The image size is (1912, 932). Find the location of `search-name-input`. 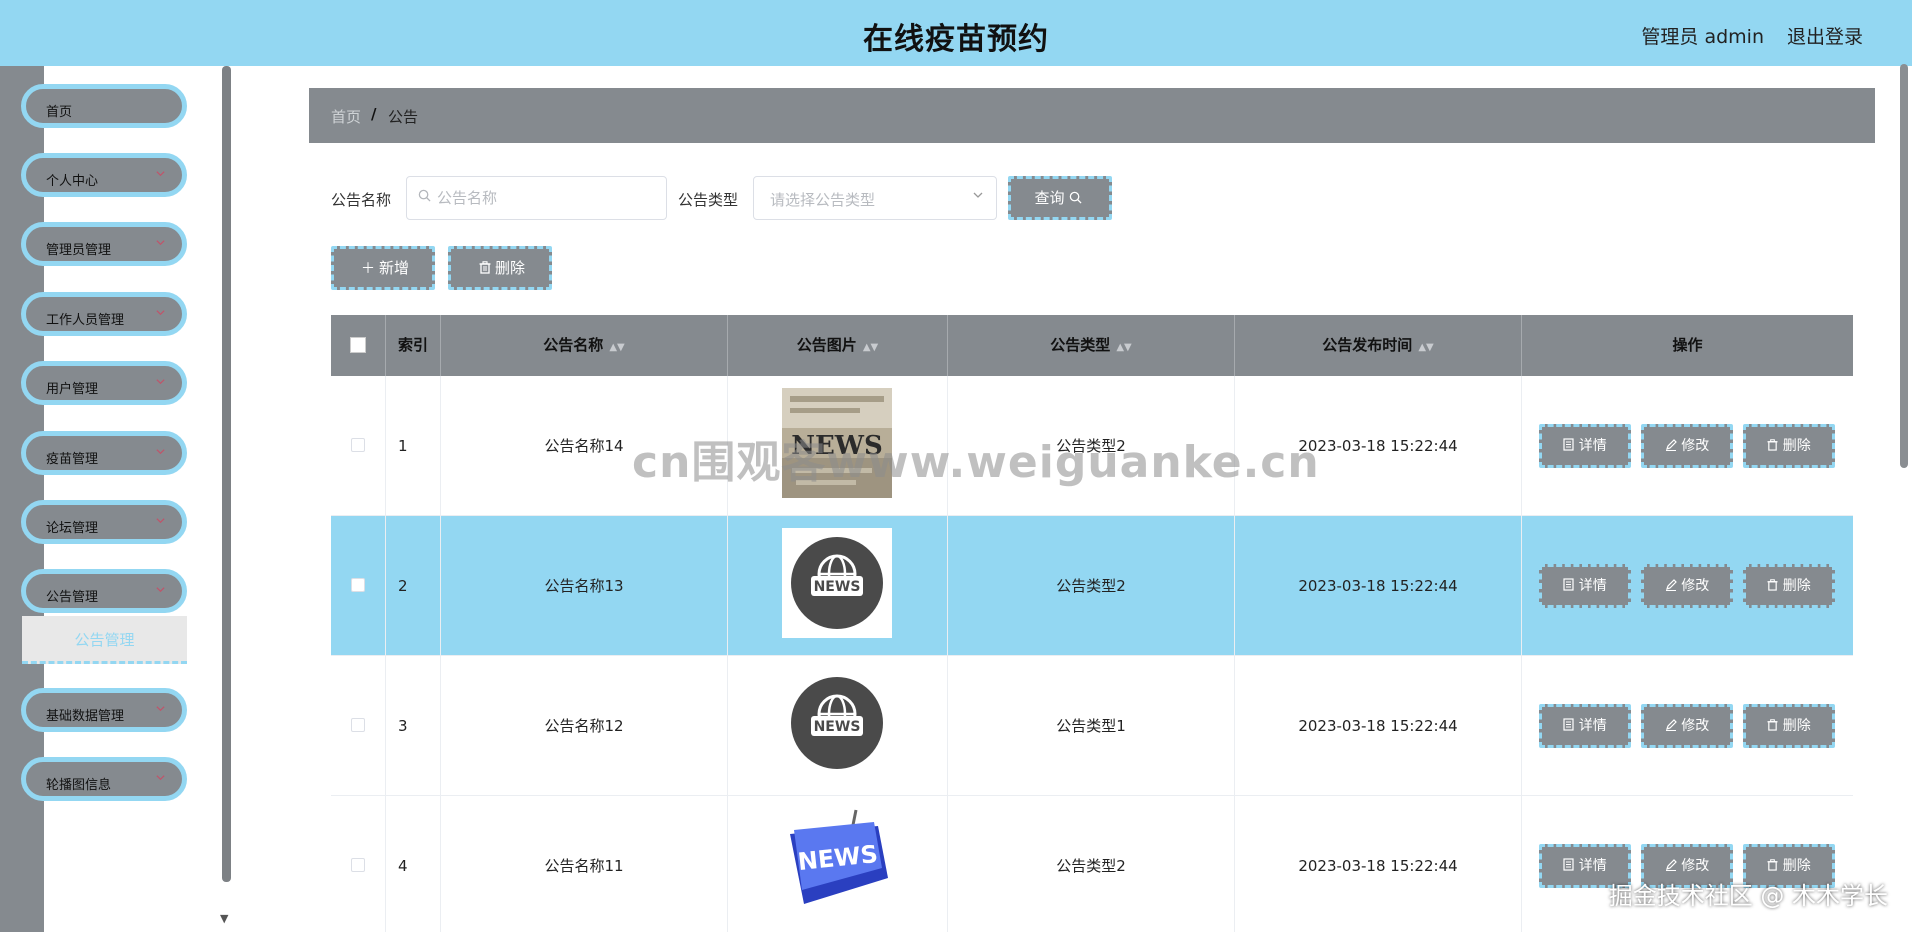

search-name-input is located at coordinates (547, 198).